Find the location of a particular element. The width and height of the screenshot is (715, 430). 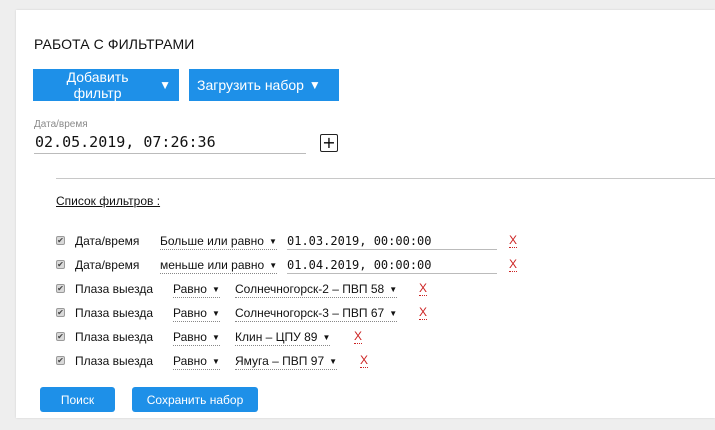

plaza-select: Клин – ЦПУ 89 ▼ is located at coordinates (283, 338).